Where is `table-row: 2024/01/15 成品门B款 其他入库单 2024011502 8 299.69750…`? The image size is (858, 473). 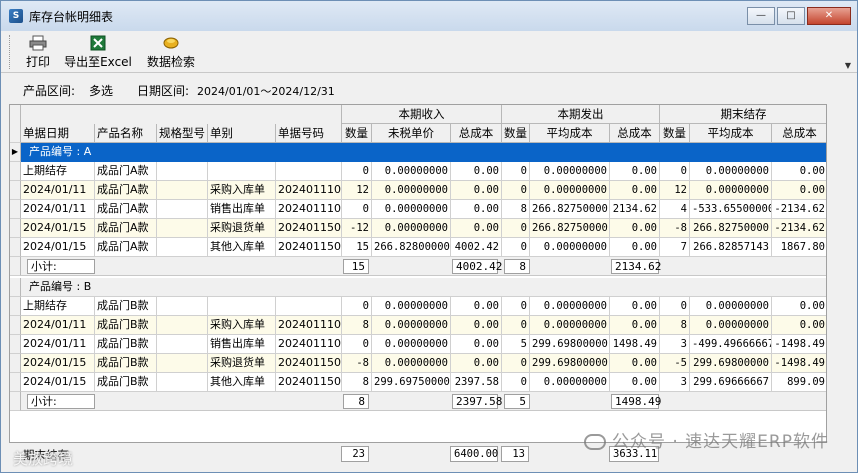
table-row: 2024/01/15 成品门B款 其他入库单 2024011502 8 299.69750… is located at coordinates (418, 382).